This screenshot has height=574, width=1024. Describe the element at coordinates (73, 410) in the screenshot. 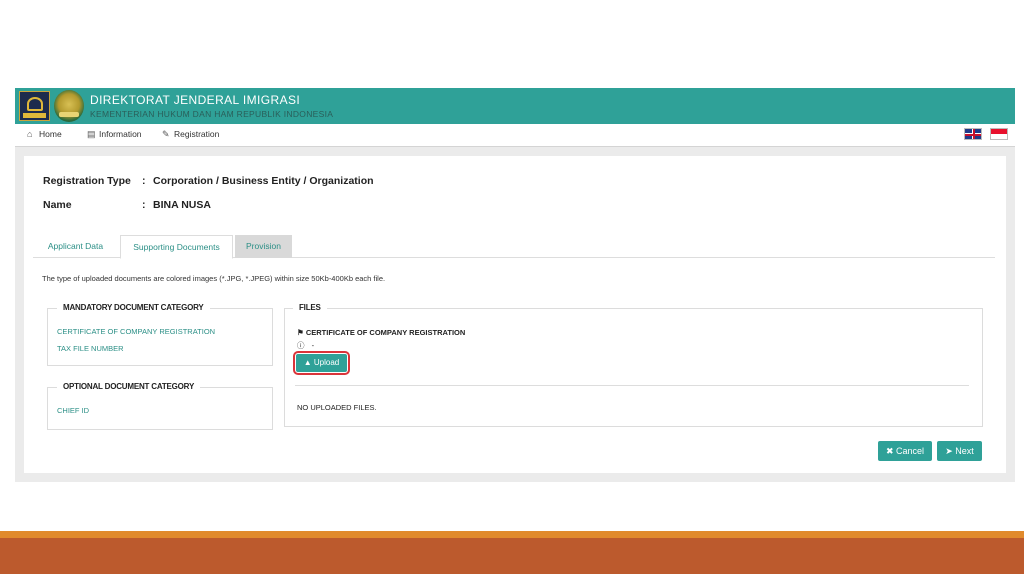

I see `doc-link-chief-id: CHIEF ID` at that location.